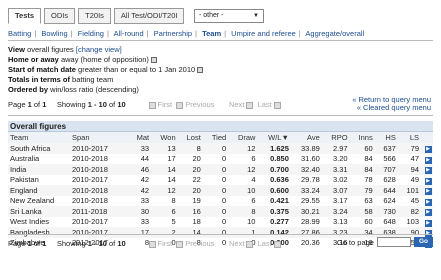  What do you see at coordinates (129, 33) in the screenshot?
I see `subnav-all-round: All-round` at bounding box center [129, 33].